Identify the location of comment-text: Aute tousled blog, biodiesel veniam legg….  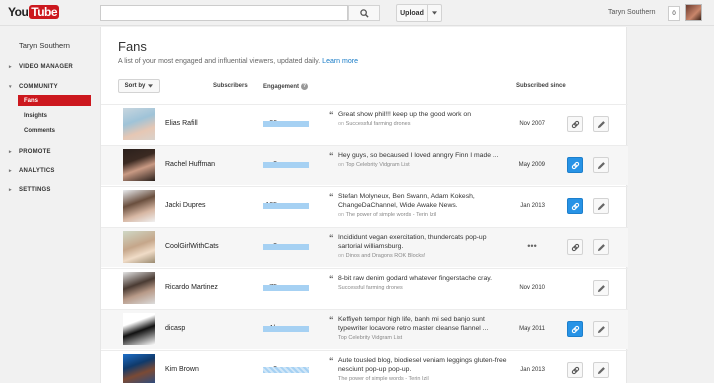
(422, 365).